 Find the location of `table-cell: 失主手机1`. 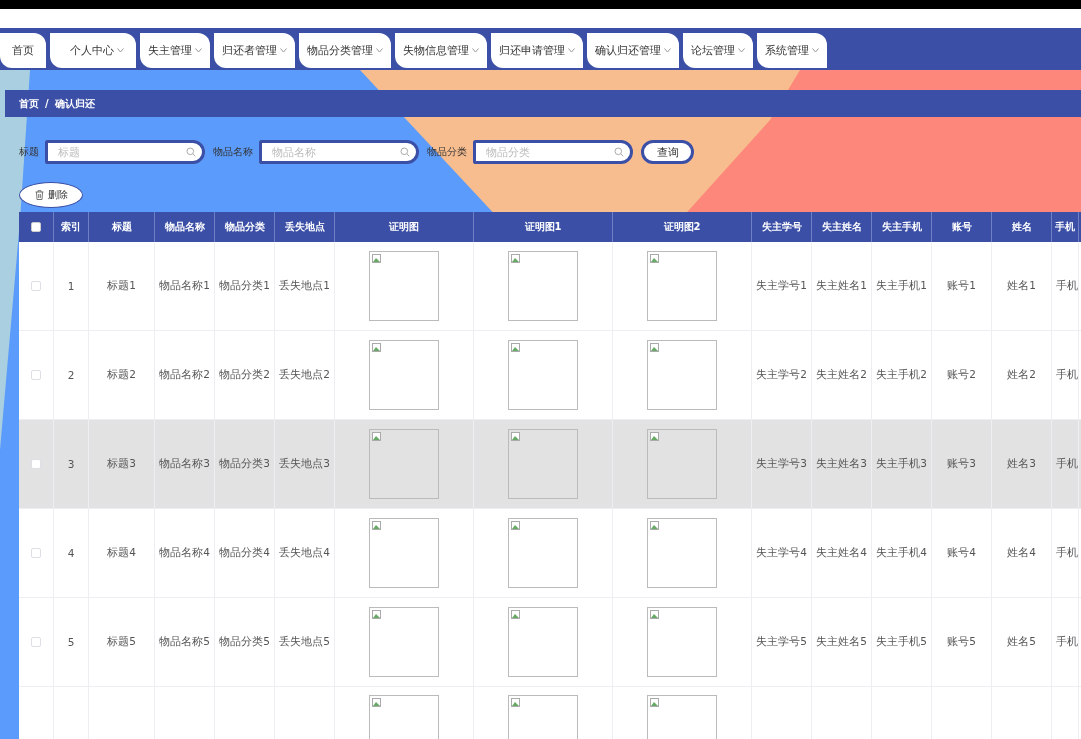

table-cell: 失主手机1 is located at coordinates (902, 286).